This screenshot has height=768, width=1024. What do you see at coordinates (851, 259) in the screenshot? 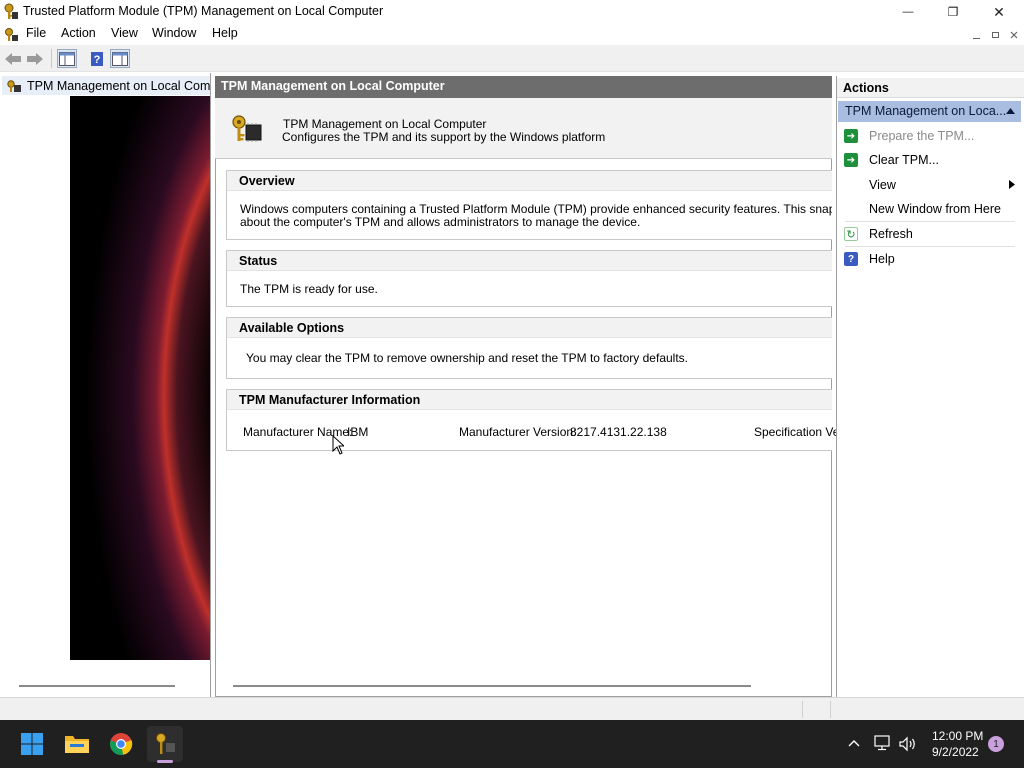
I see `help-icon: ?` at bounding box center [851, 259].